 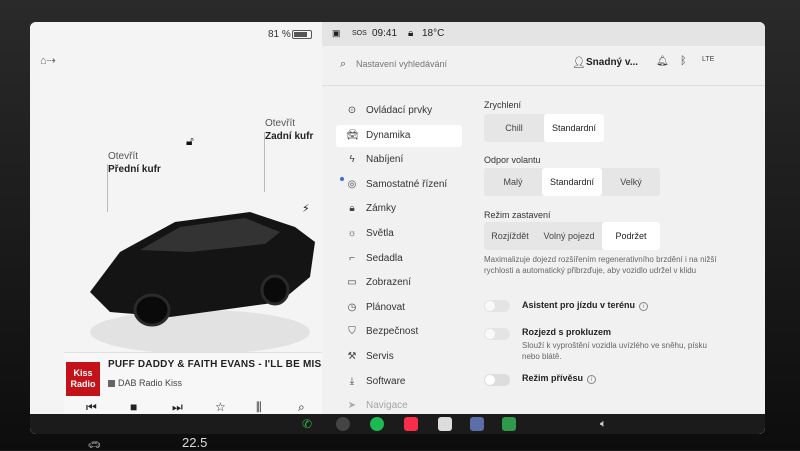 I want to click on trailer-mode-toggle, so click(x=497, y=380).